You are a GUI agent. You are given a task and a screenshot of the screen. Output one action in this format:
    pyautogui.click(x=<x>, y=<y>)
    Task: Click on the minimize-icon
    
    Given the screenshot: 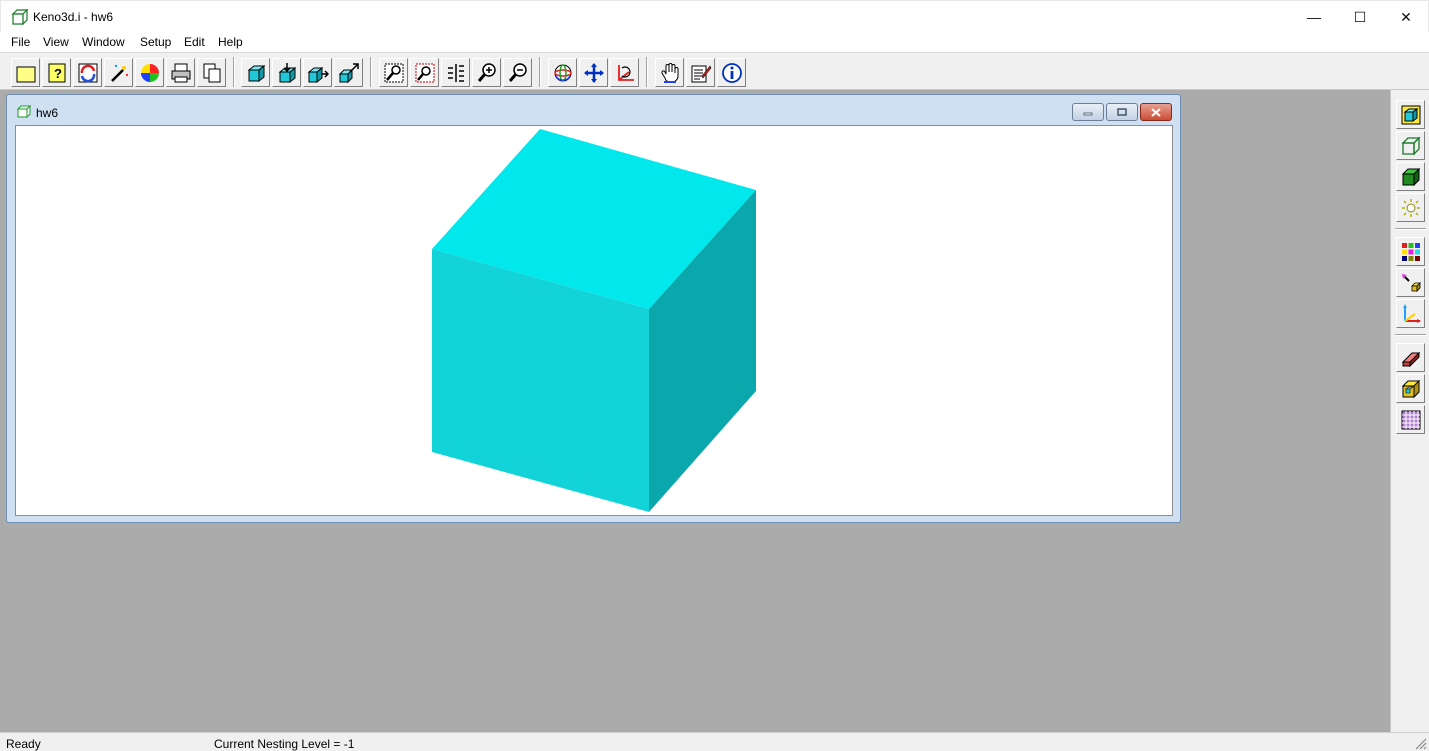 What is the action you would take?
    pyautogui.click(x=1088, y=114)
    